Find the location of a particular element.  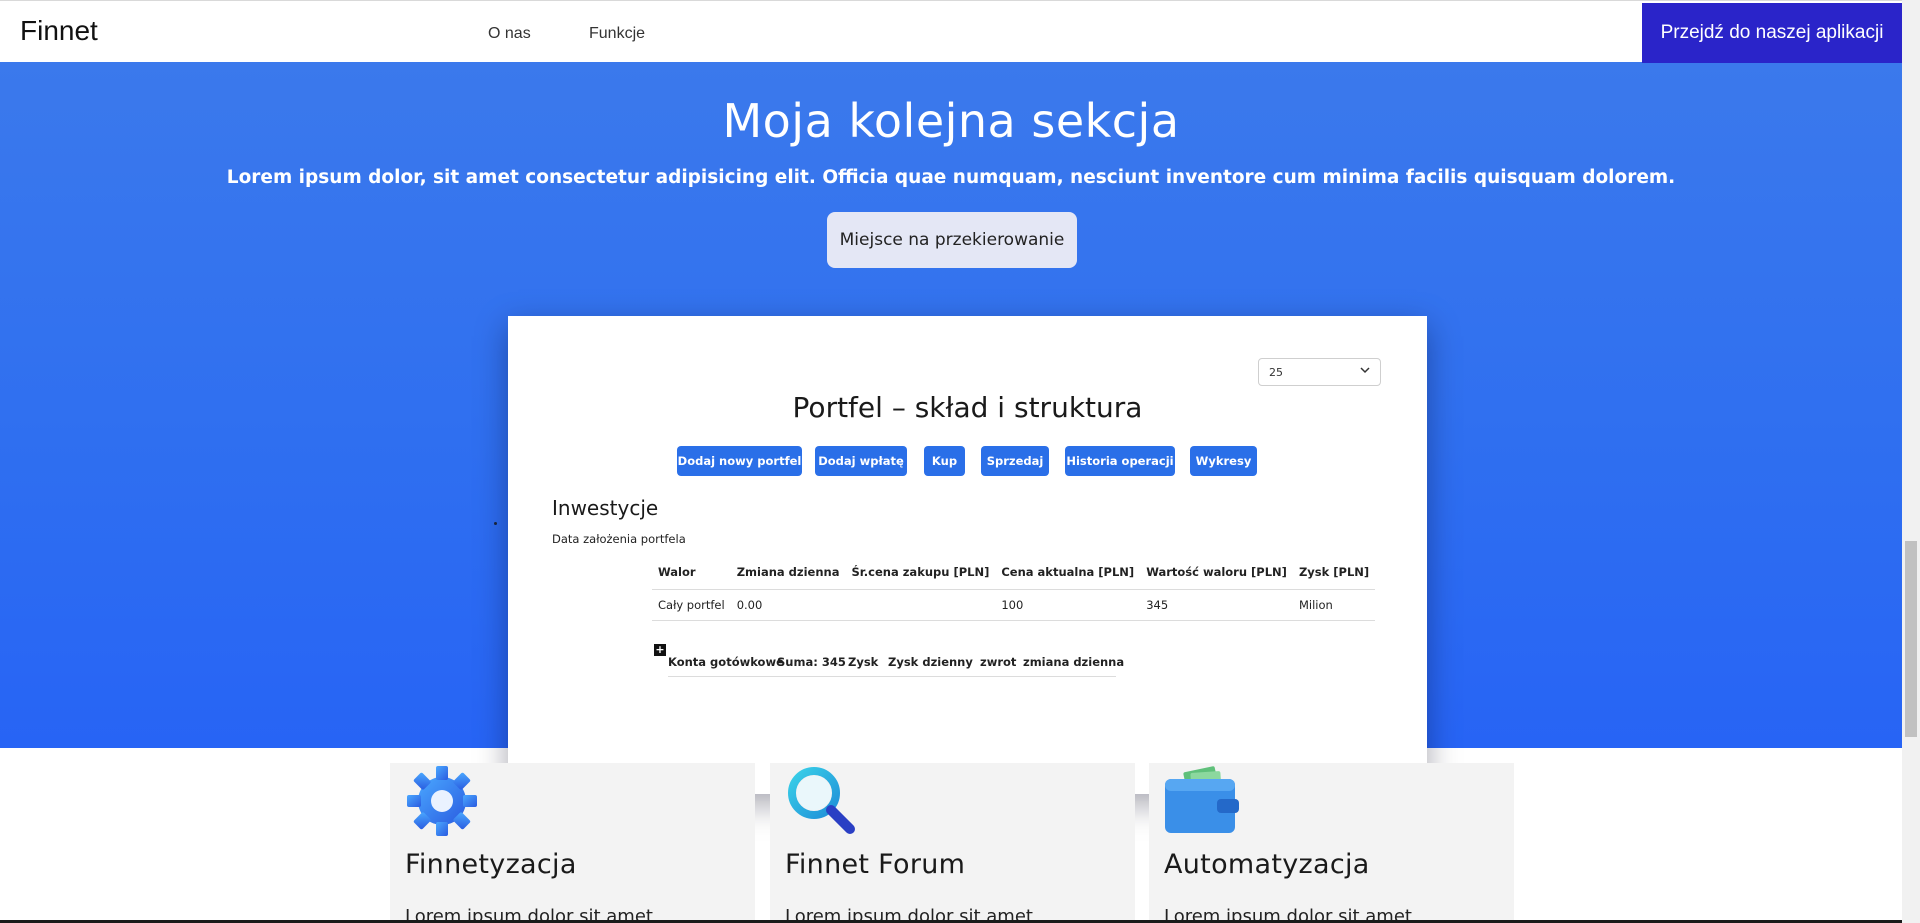

page-size-select: 25 is located at coordinates (1319, 372).